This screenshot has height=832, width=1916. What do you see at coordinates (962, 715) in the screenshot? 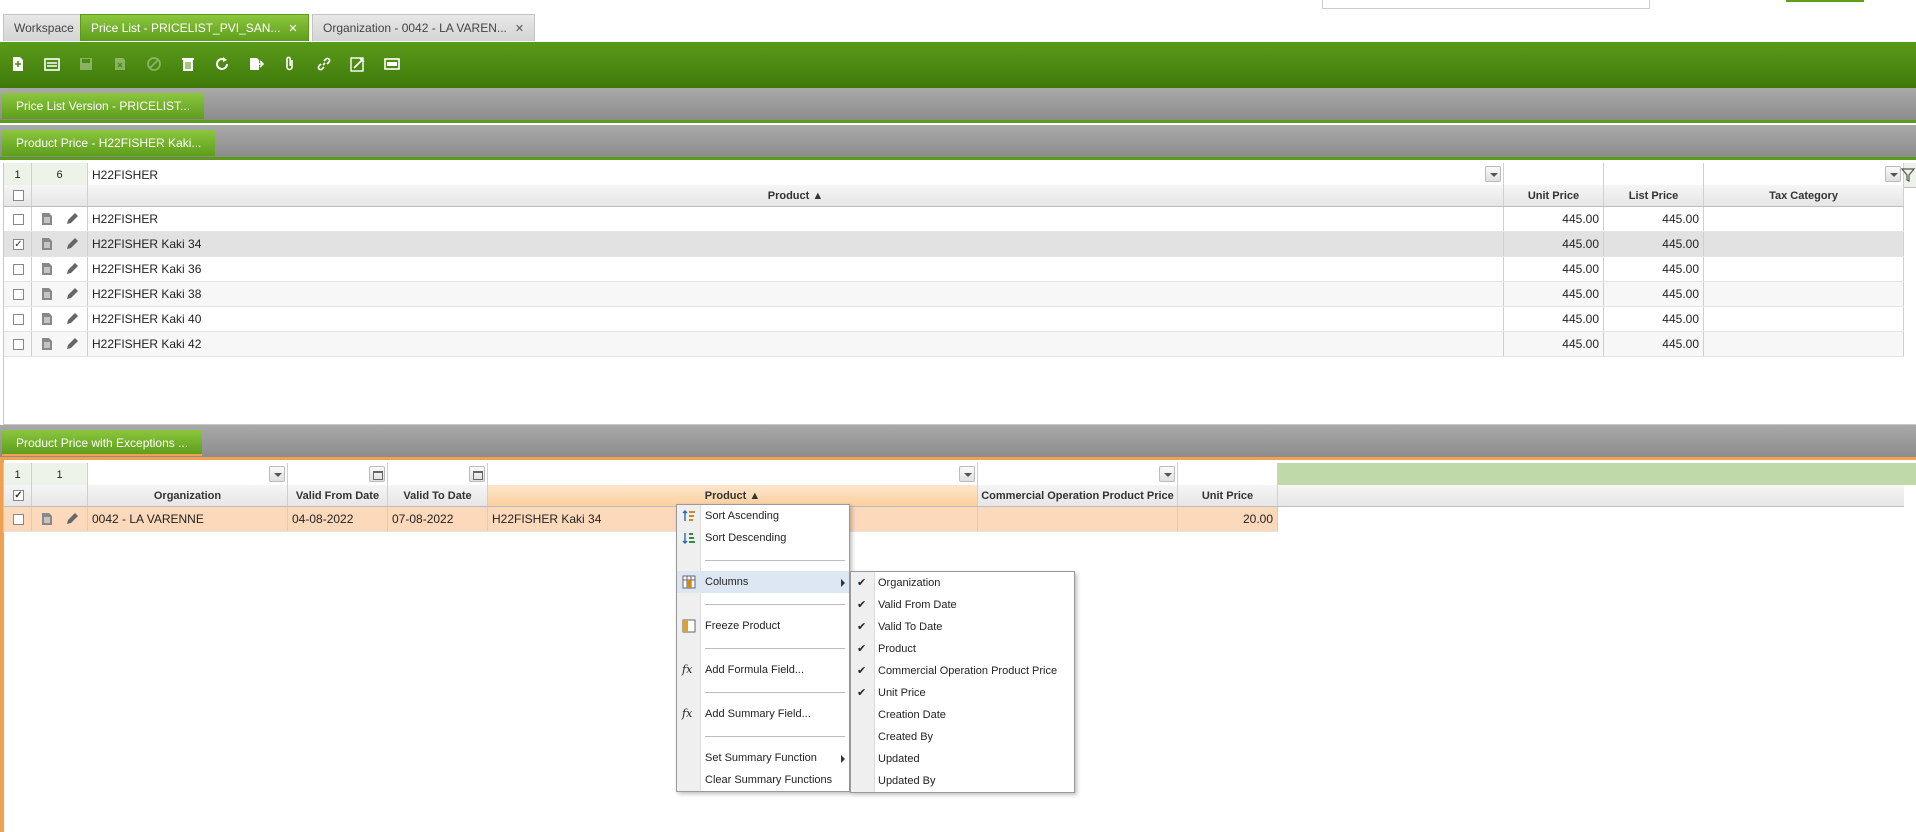
I see `column-toggle-item: Creation Date` at bounding box center [962, 715].